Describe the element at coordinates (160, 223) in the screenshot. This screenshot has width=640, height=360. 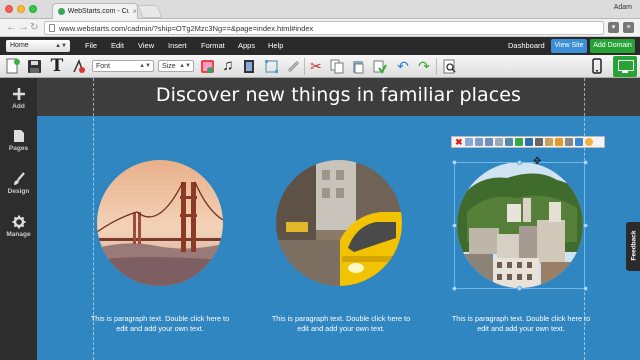
I see `bridge-image` at that location.